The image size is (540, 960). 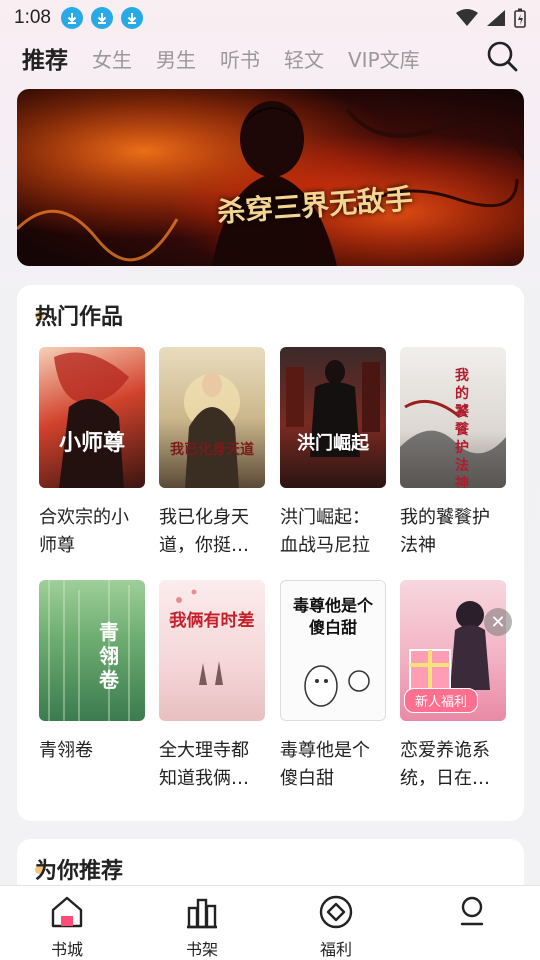 What do you see at coordinates (472, 911) in the screenshot?
I see `profile-icon` at bounding box center [472, 911].